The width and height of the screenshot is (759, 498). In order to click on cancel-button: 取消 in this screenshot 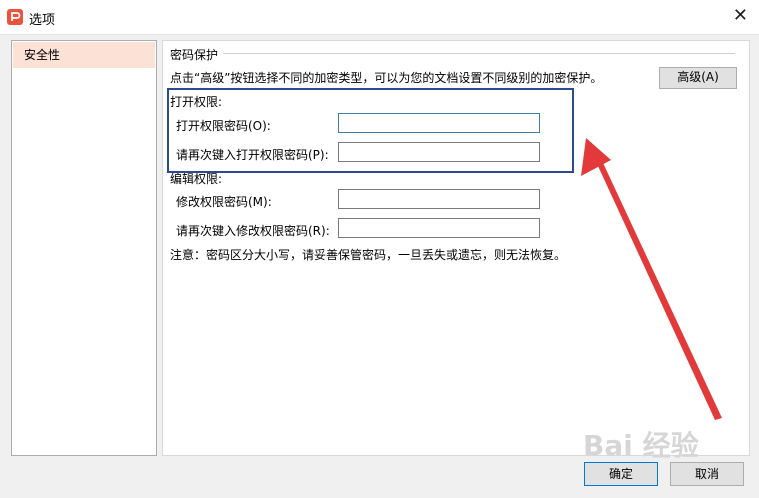, I will do `click(707, 474)`.